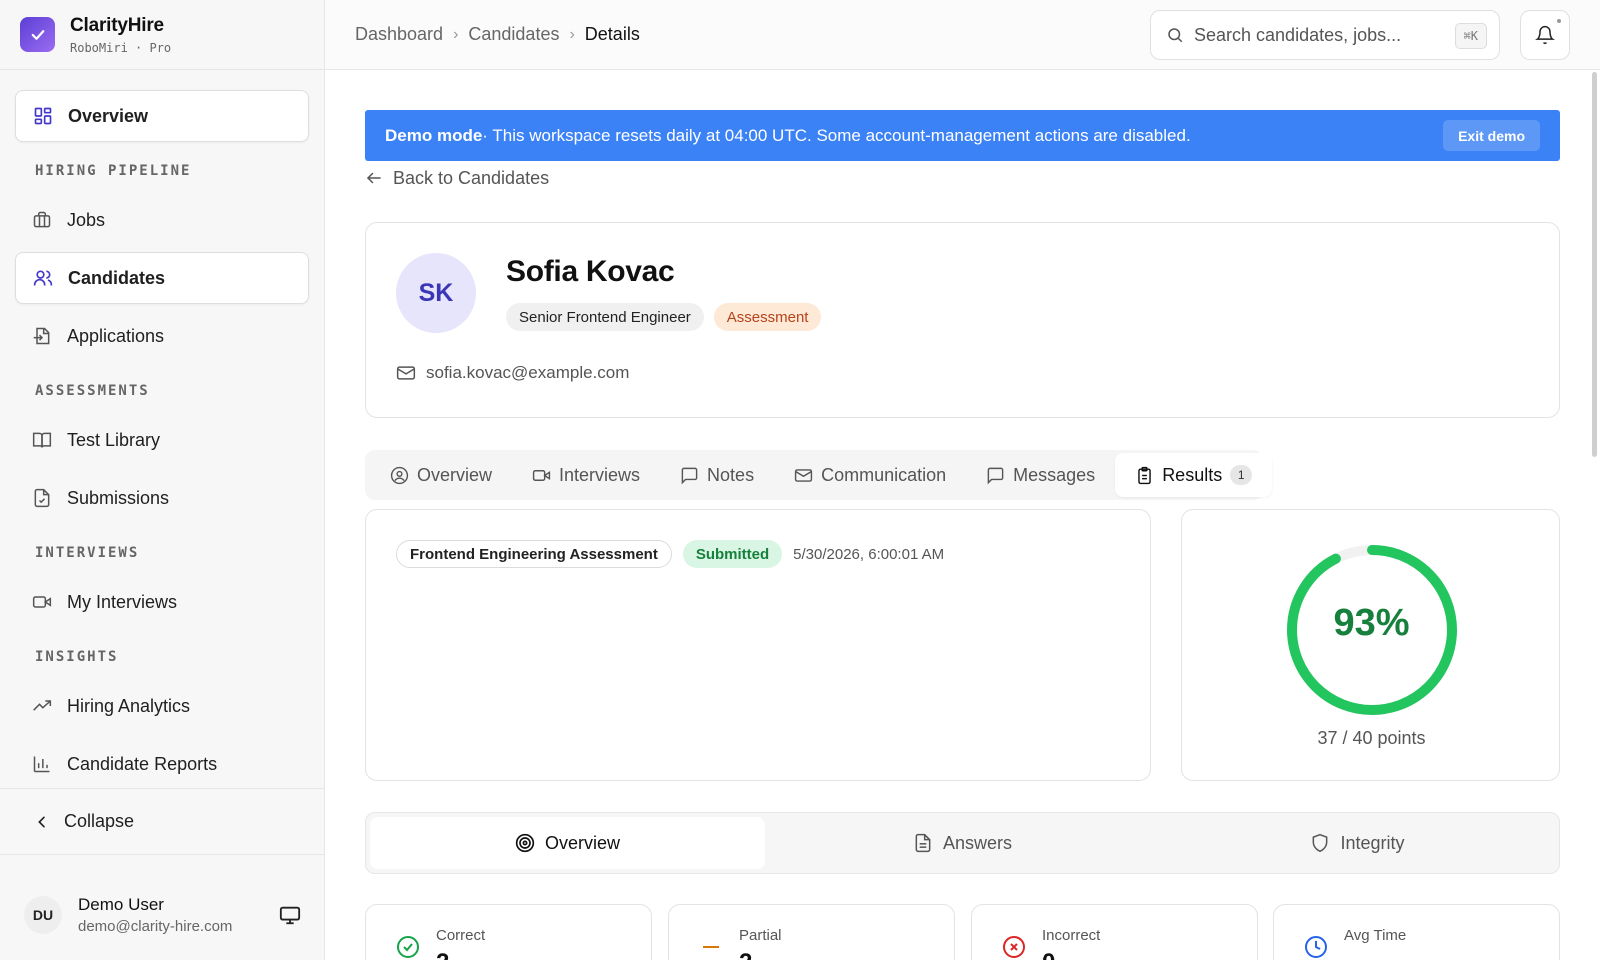 This screenshot has width=1600, height=960. I want to click on shield-icon, so click(1320, 843).